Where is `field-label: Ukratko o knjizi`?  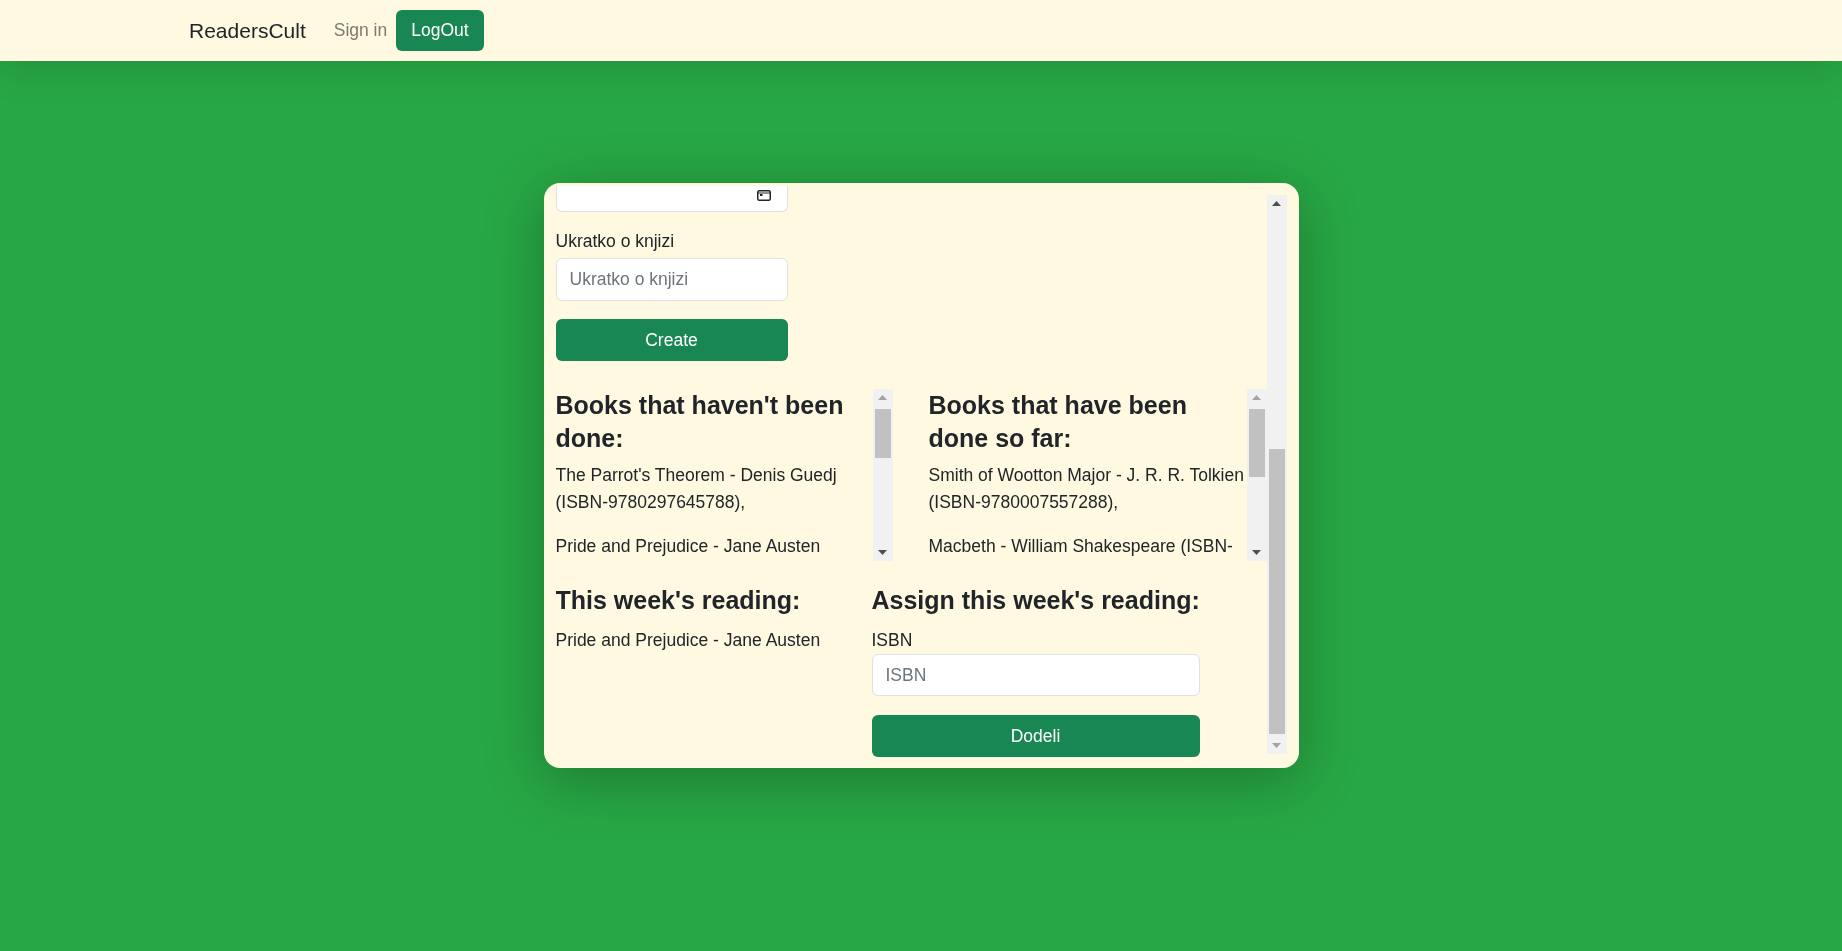 field-label: Ukratko o knjizi is located at coordinates (615, 241).